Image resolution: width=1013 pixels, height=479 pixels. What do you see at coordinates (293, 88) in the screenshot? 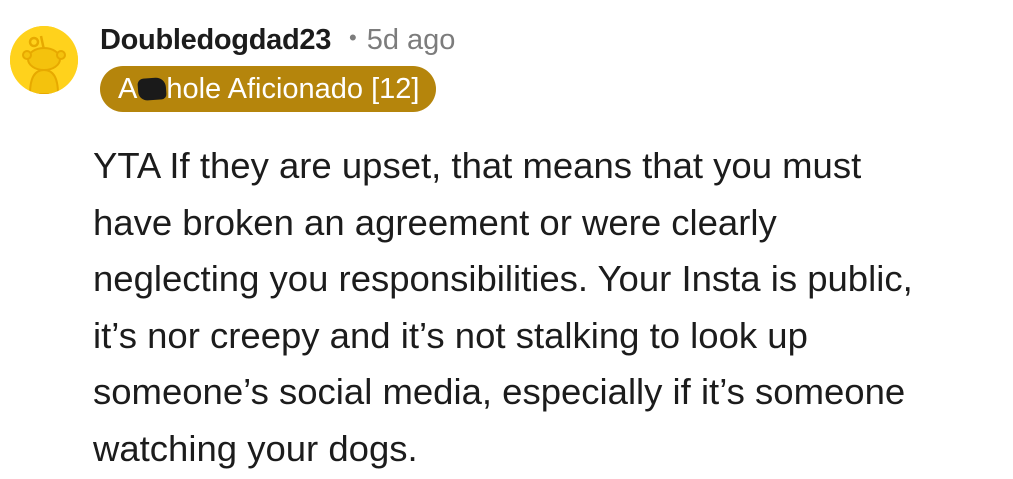
I see `flair-suffix: hole Aficionado [12]` at bounding box center [293, 88].